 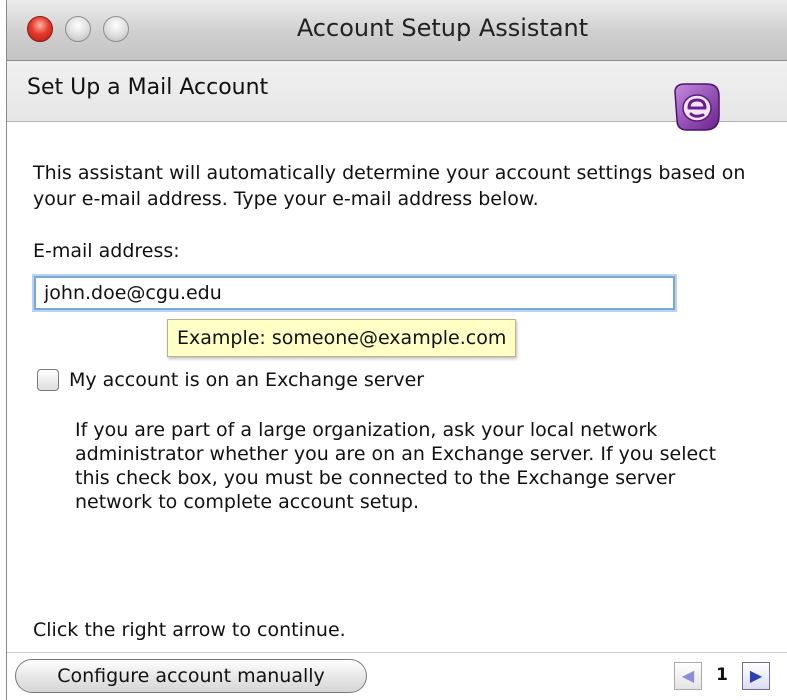 What do you see at coordinates (688, 676) in the screenshot?
I see `left-arrow-icon: ◀` at bounding box center [688, 676].